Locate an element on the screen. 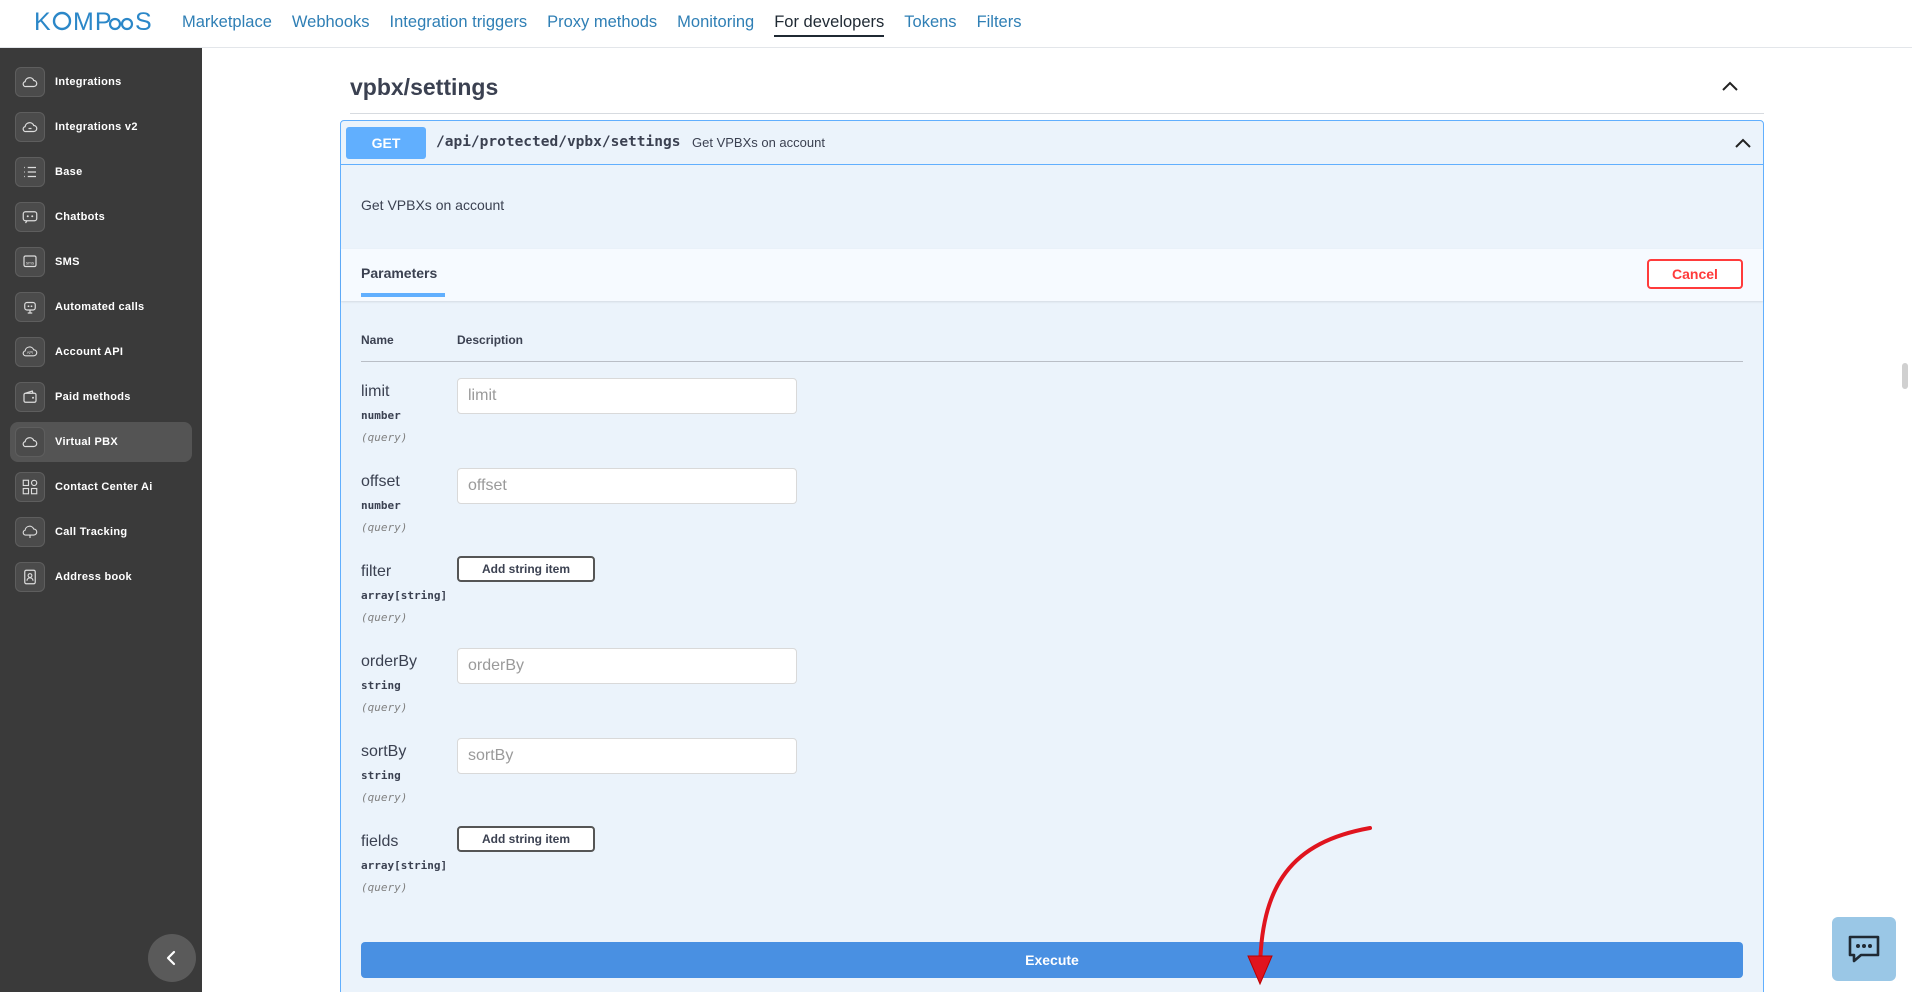 The height and width of the screenshot is (992, 1912). contact-center-icon is located at coordinates (30, 487).